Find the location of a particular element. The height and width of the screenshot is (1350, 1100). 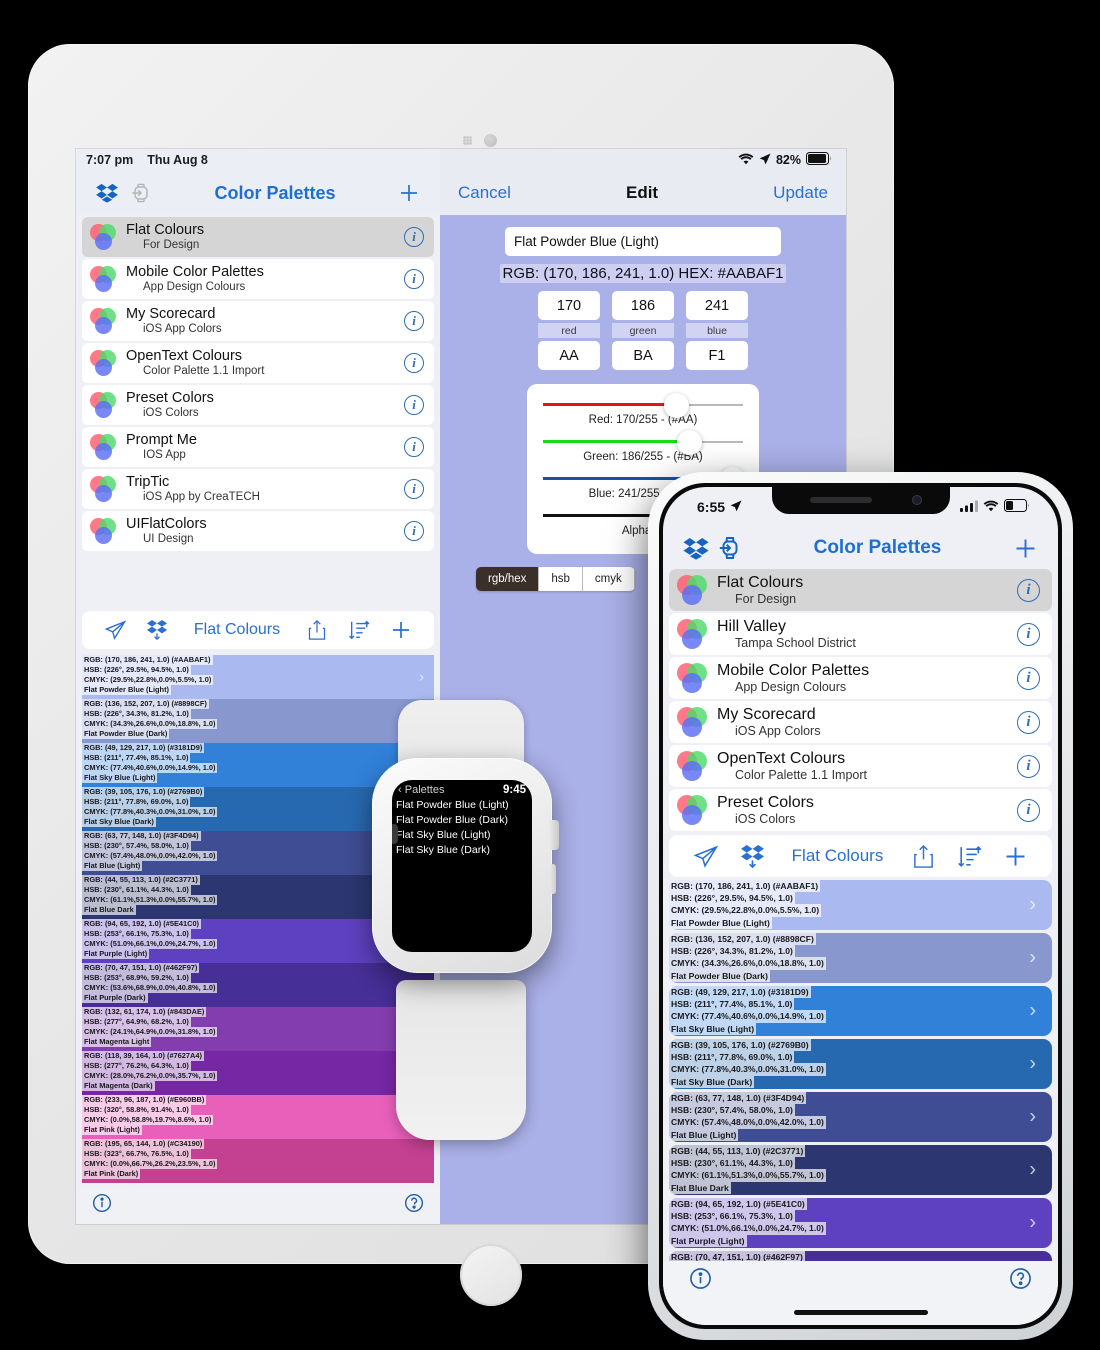

channel-value: 170 is located at coordinates (569, 305).